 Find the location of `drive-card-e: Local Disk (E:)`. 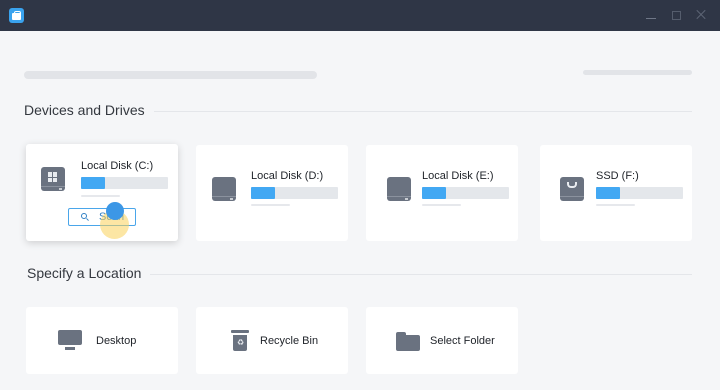

drive-card-e: Local Disk (E:) is located at coordinates (442, 193).